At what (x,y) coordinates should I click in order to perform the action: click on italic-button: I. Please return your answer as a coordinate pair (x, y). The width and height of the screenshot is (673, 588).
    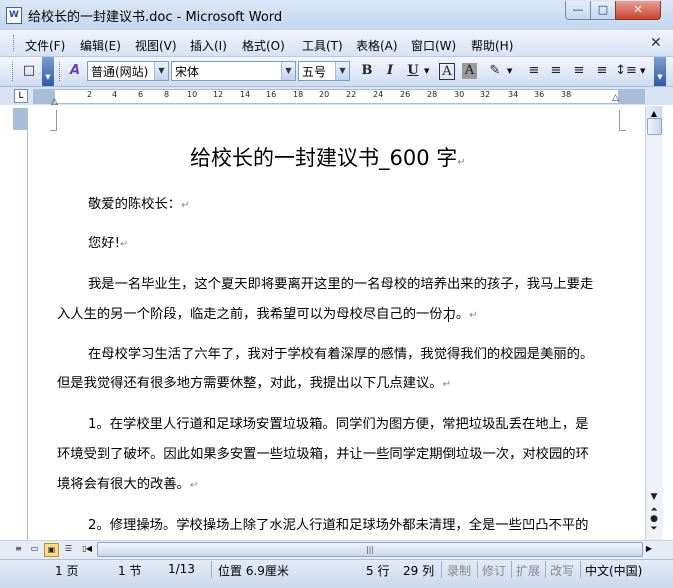
    Looking at the image, I should click on (390, 71).